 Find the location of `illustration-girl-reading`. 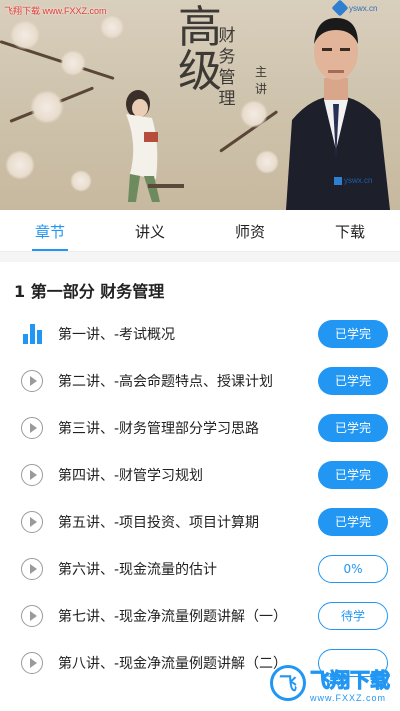

illustration-girl-reading is located at coordinates (155, 146).